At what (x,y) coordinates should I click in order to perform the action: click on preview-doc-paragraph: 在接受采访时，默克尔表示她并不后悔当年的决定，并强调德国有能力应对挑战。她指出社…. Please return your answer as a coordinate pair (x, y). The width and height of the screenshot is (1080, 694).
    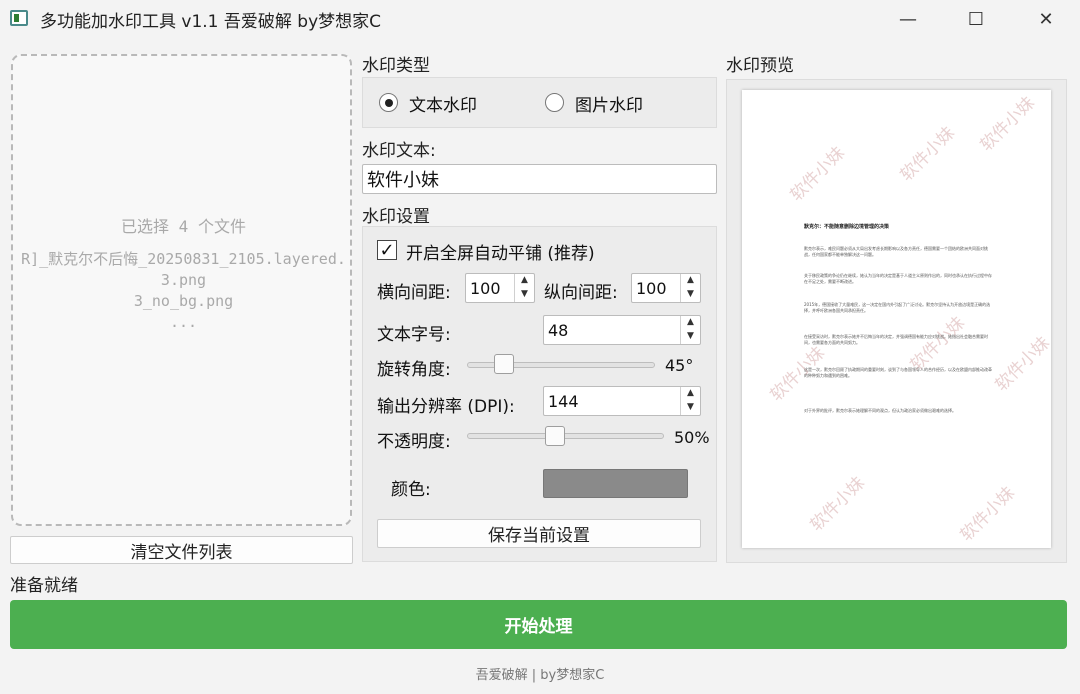
    Looking at the image, I should click on (896, 340).